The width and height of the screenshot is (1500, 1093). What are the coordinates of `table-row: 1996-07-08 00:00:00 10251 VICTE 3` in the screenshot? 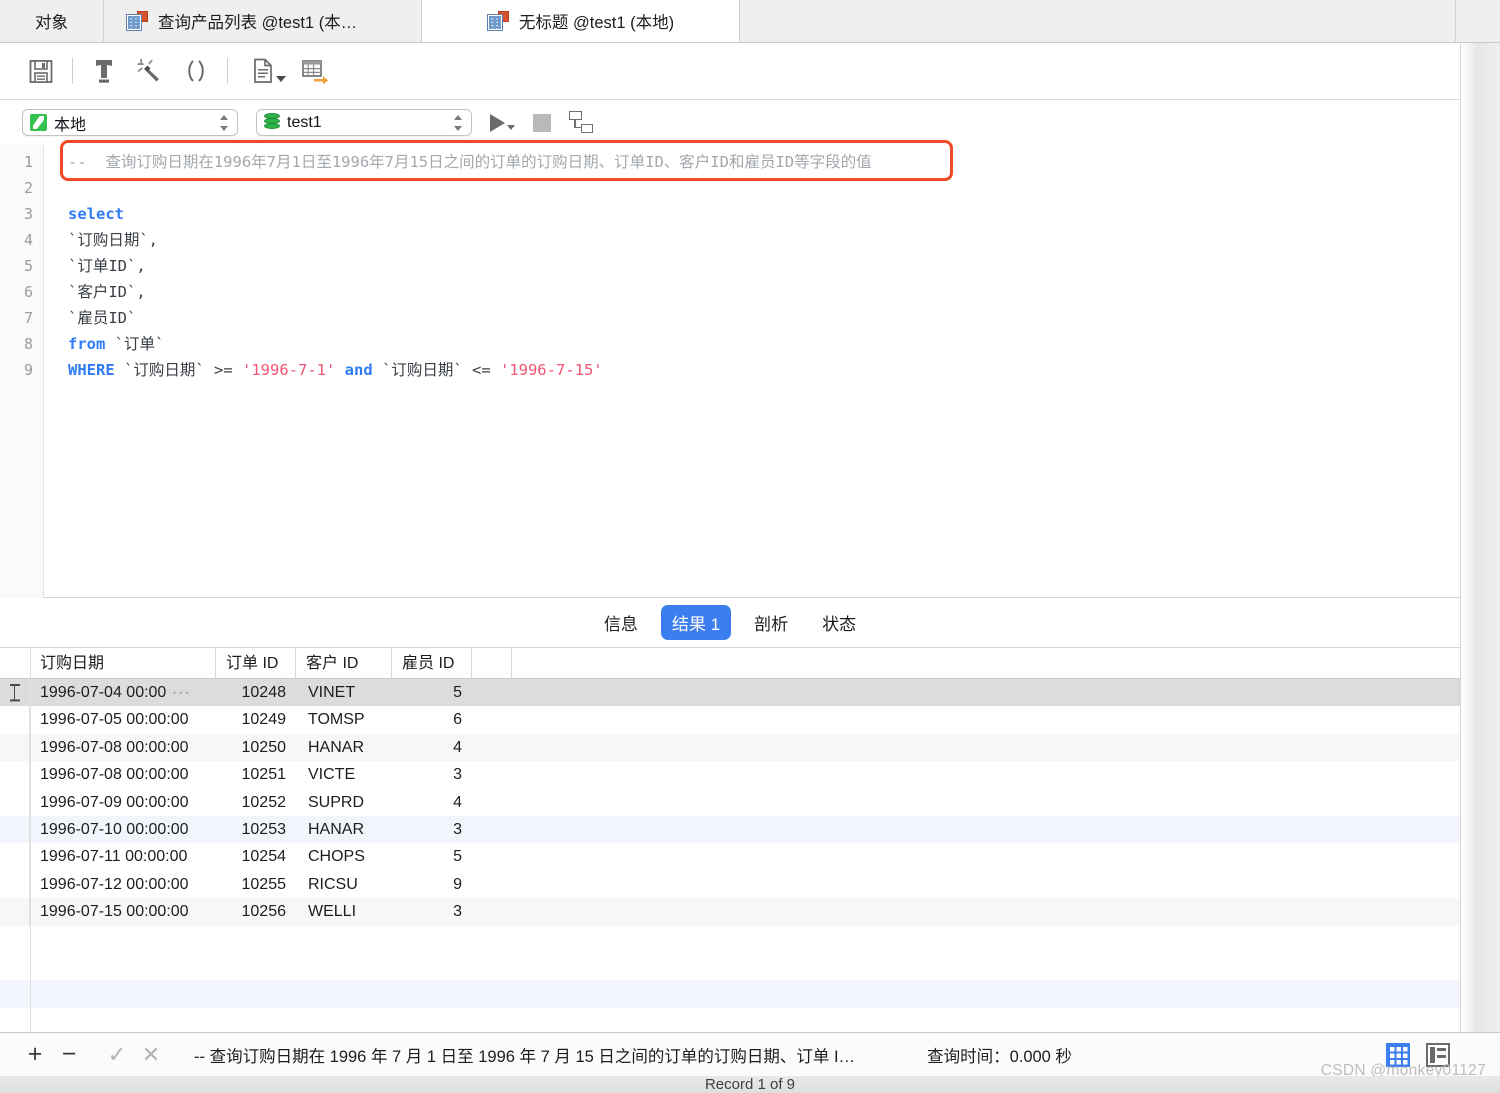 It's located at (730, 775).